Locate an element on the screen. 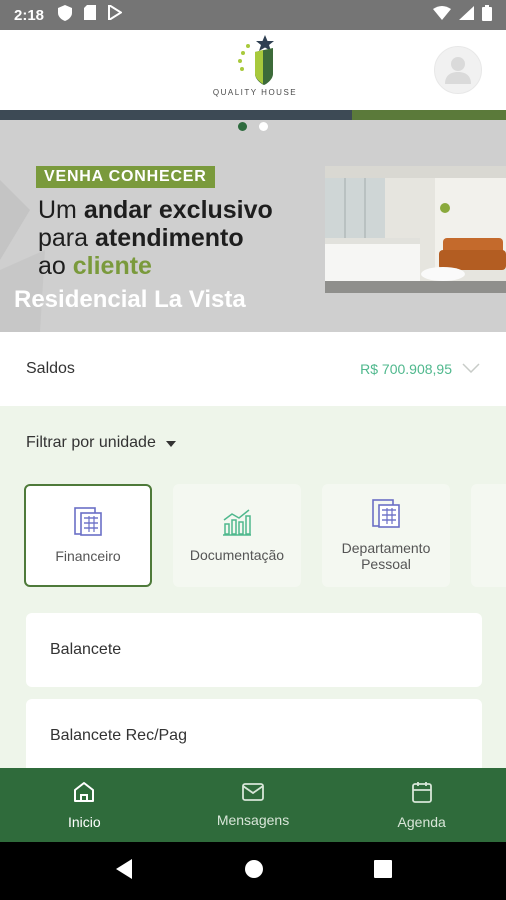  app-header: QUALITY HOUSE is located at coordinates (253, 70).